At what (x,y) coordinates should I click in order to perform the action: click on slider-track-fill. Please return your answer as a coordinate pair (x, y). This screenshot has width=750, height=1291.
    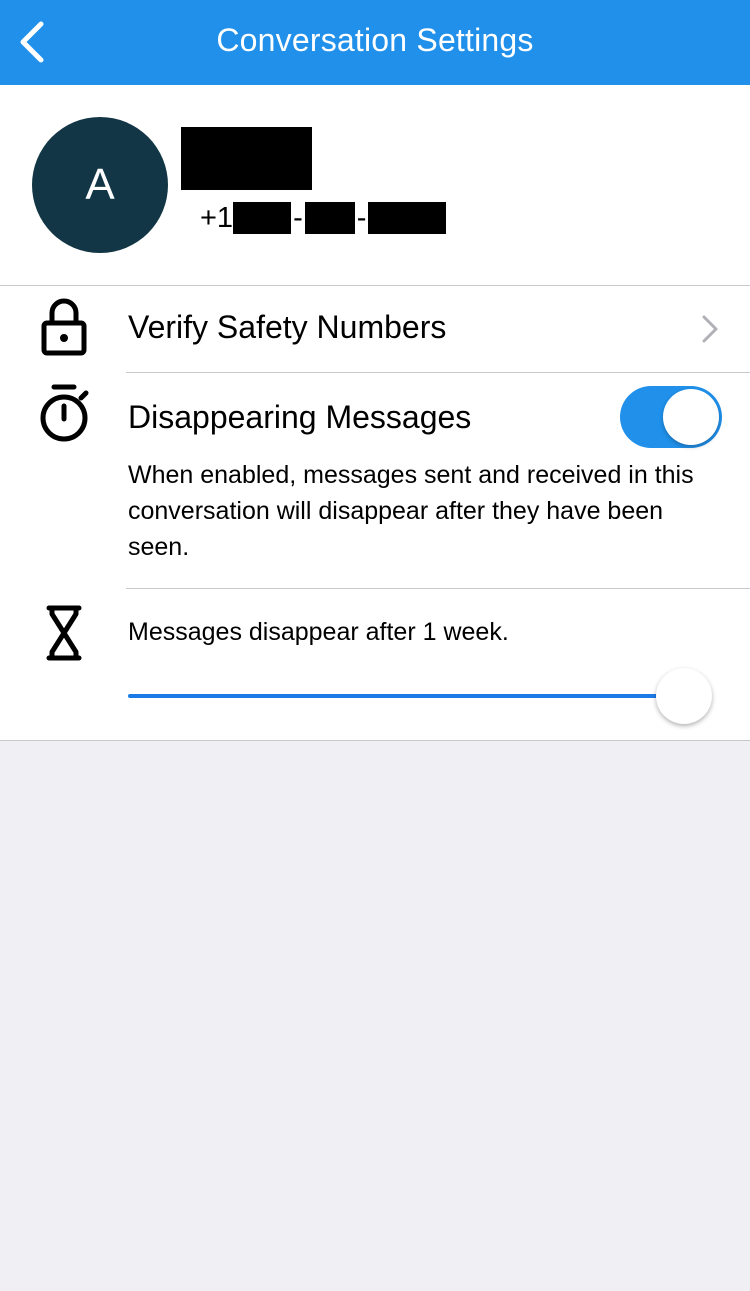
    Looking at the image, I should click on (406, 696).